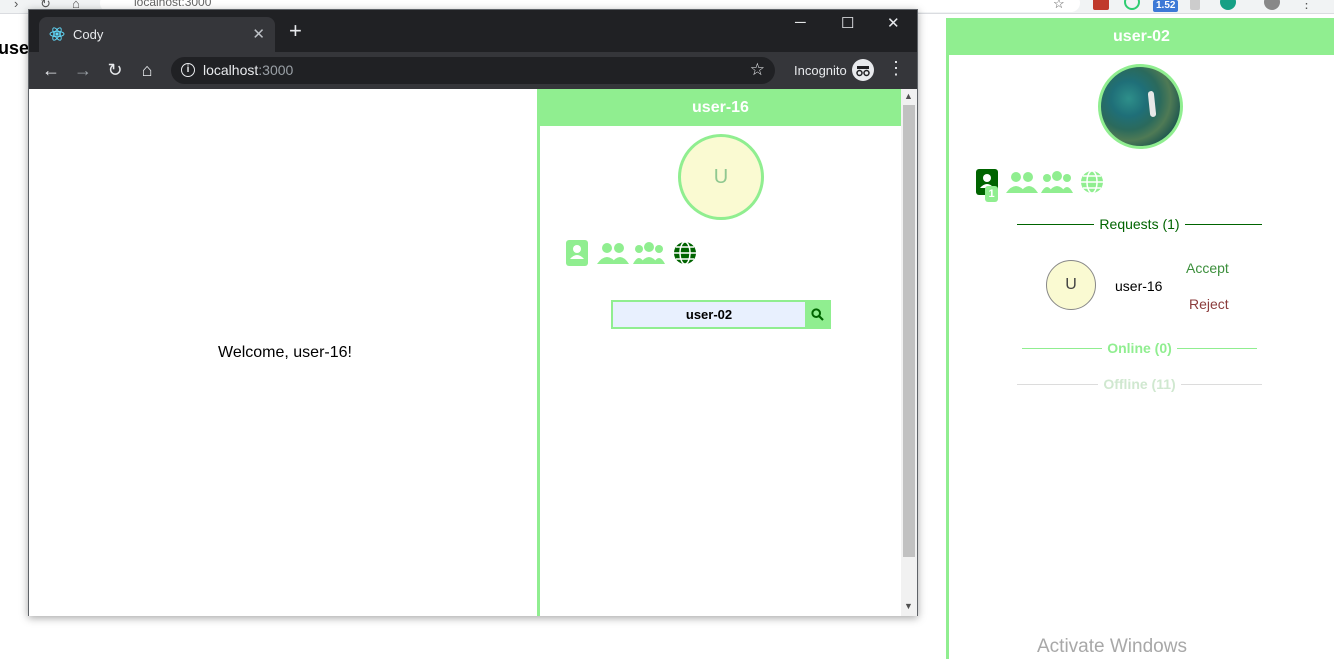  Describe the element at coordinates (1209, 304) in the screenshot. I see `reject-button: Reject` at that location.